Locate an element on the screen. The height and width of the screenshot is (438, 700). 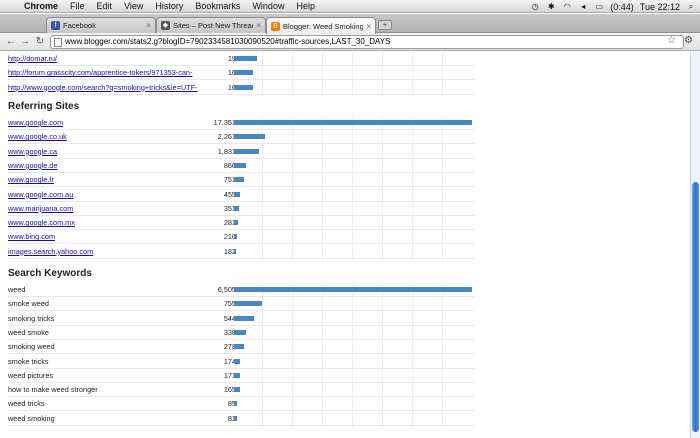
table-row: www.google.ca 1,831 is located at coordinates (241, 152).